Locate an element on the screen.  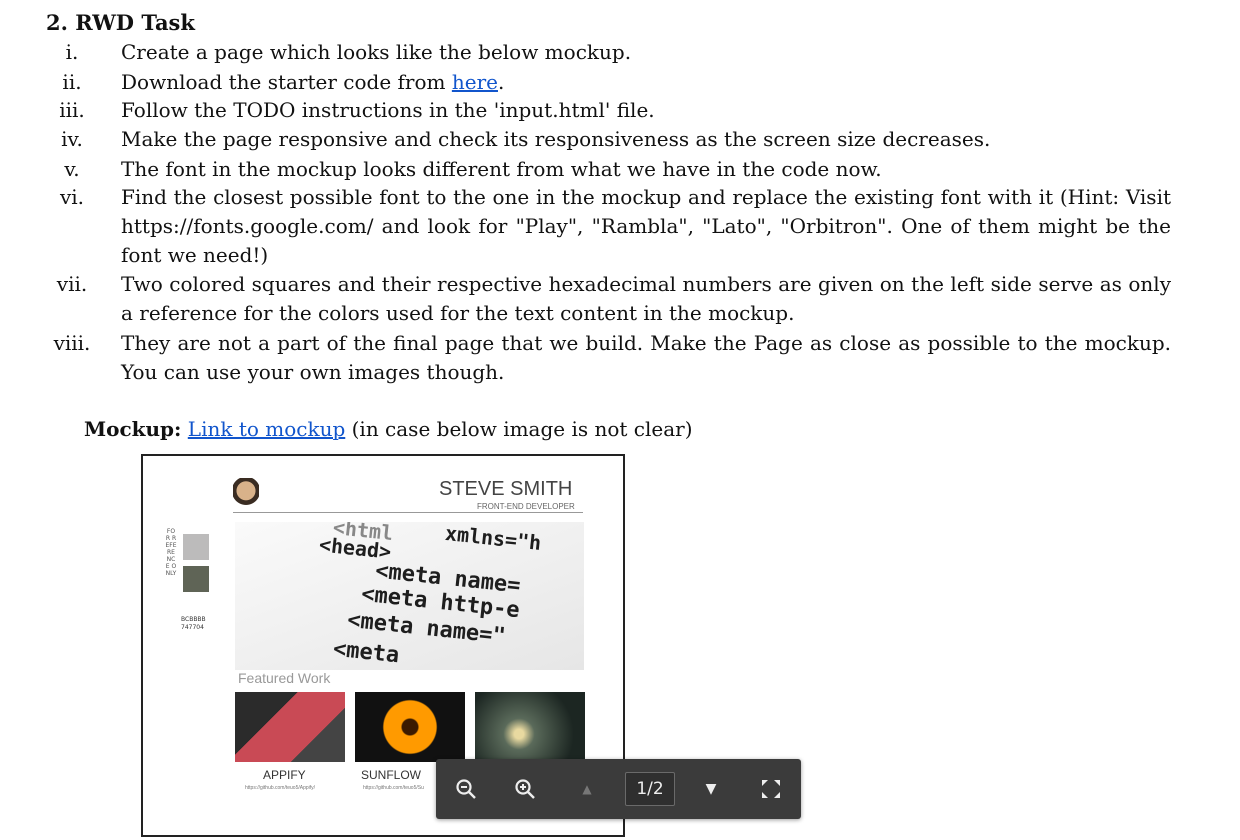
header-divider is located at coordinates (408, 512).